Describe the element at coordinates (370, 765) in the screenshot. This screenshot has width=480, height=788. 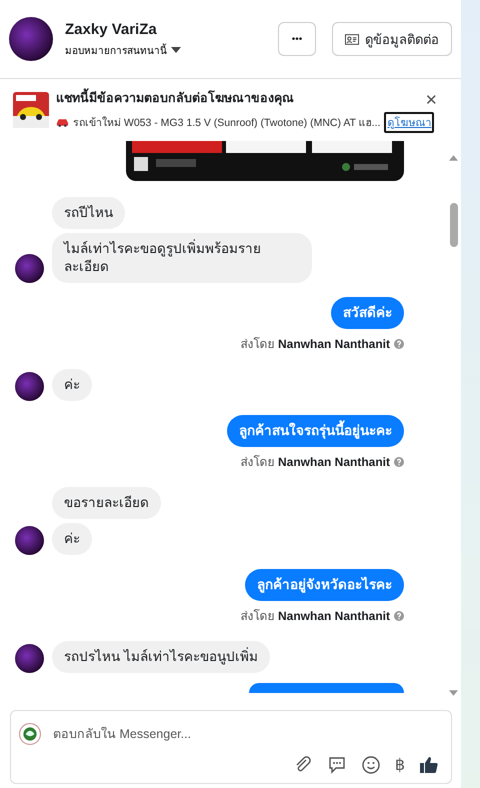
I see `emoji-icon` at that location.